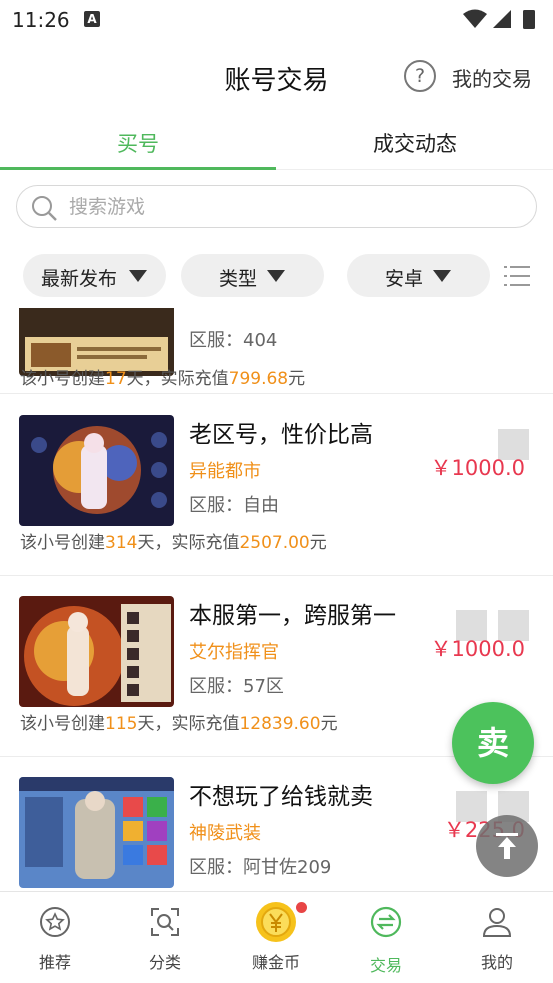 This screenshot has width=553, height=983. Describe the element at coordinates (492, 77) in the screenshot. I see `my-trades-link: 我的交易` at that location.